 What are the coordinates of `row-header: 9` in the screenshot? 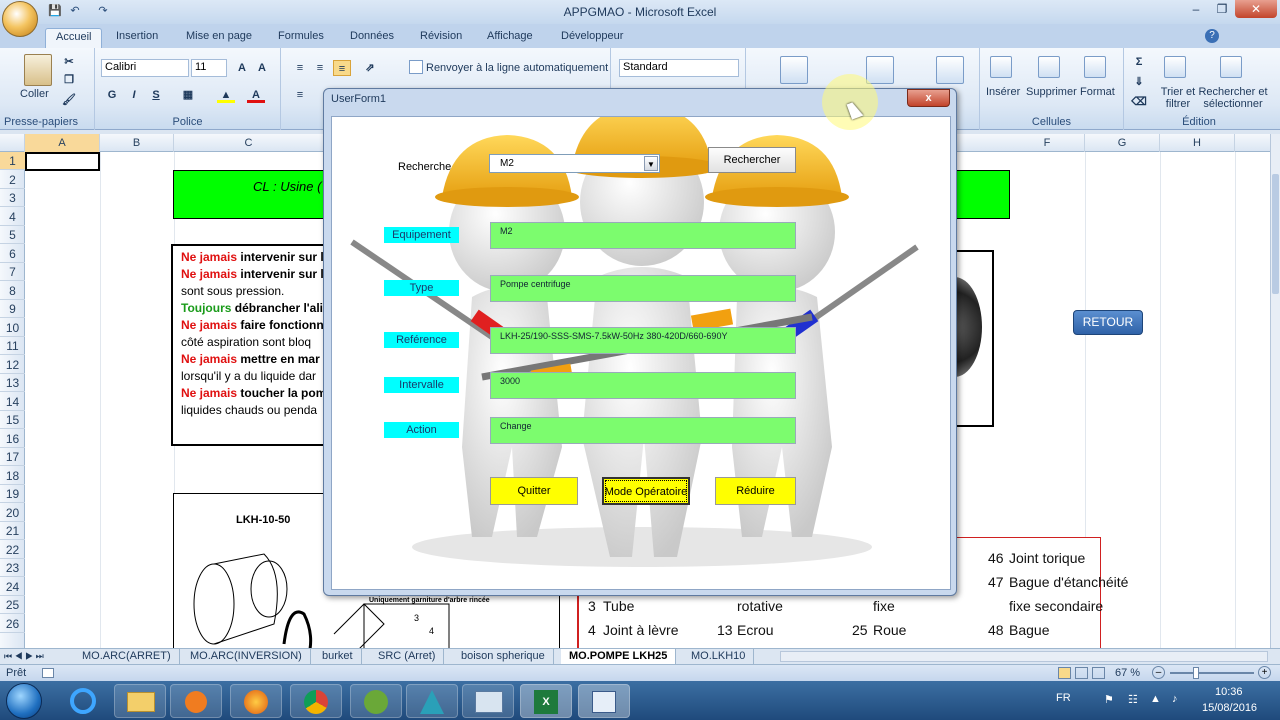 It's located at (12, 309).